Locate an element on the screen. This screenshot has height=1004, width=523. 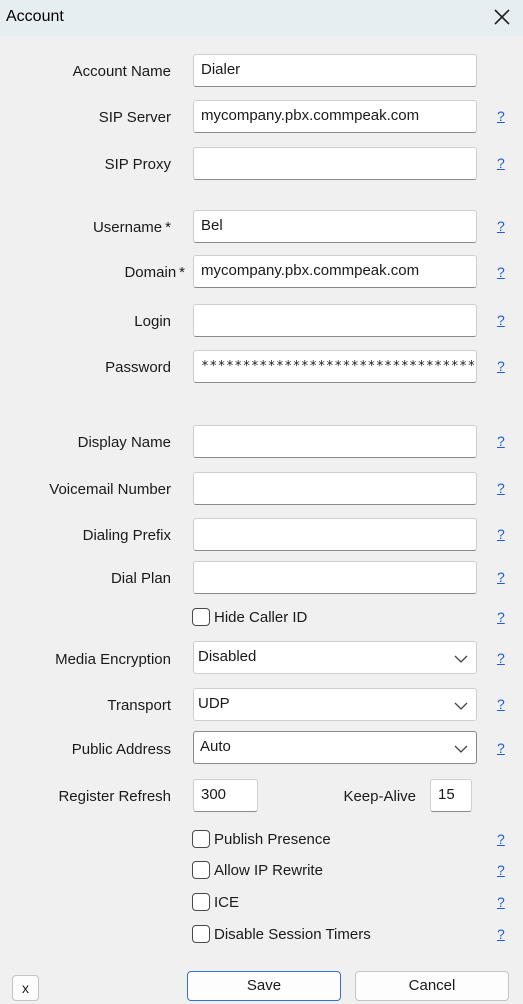
username-label: Username * is located at coordinates (85, 227).